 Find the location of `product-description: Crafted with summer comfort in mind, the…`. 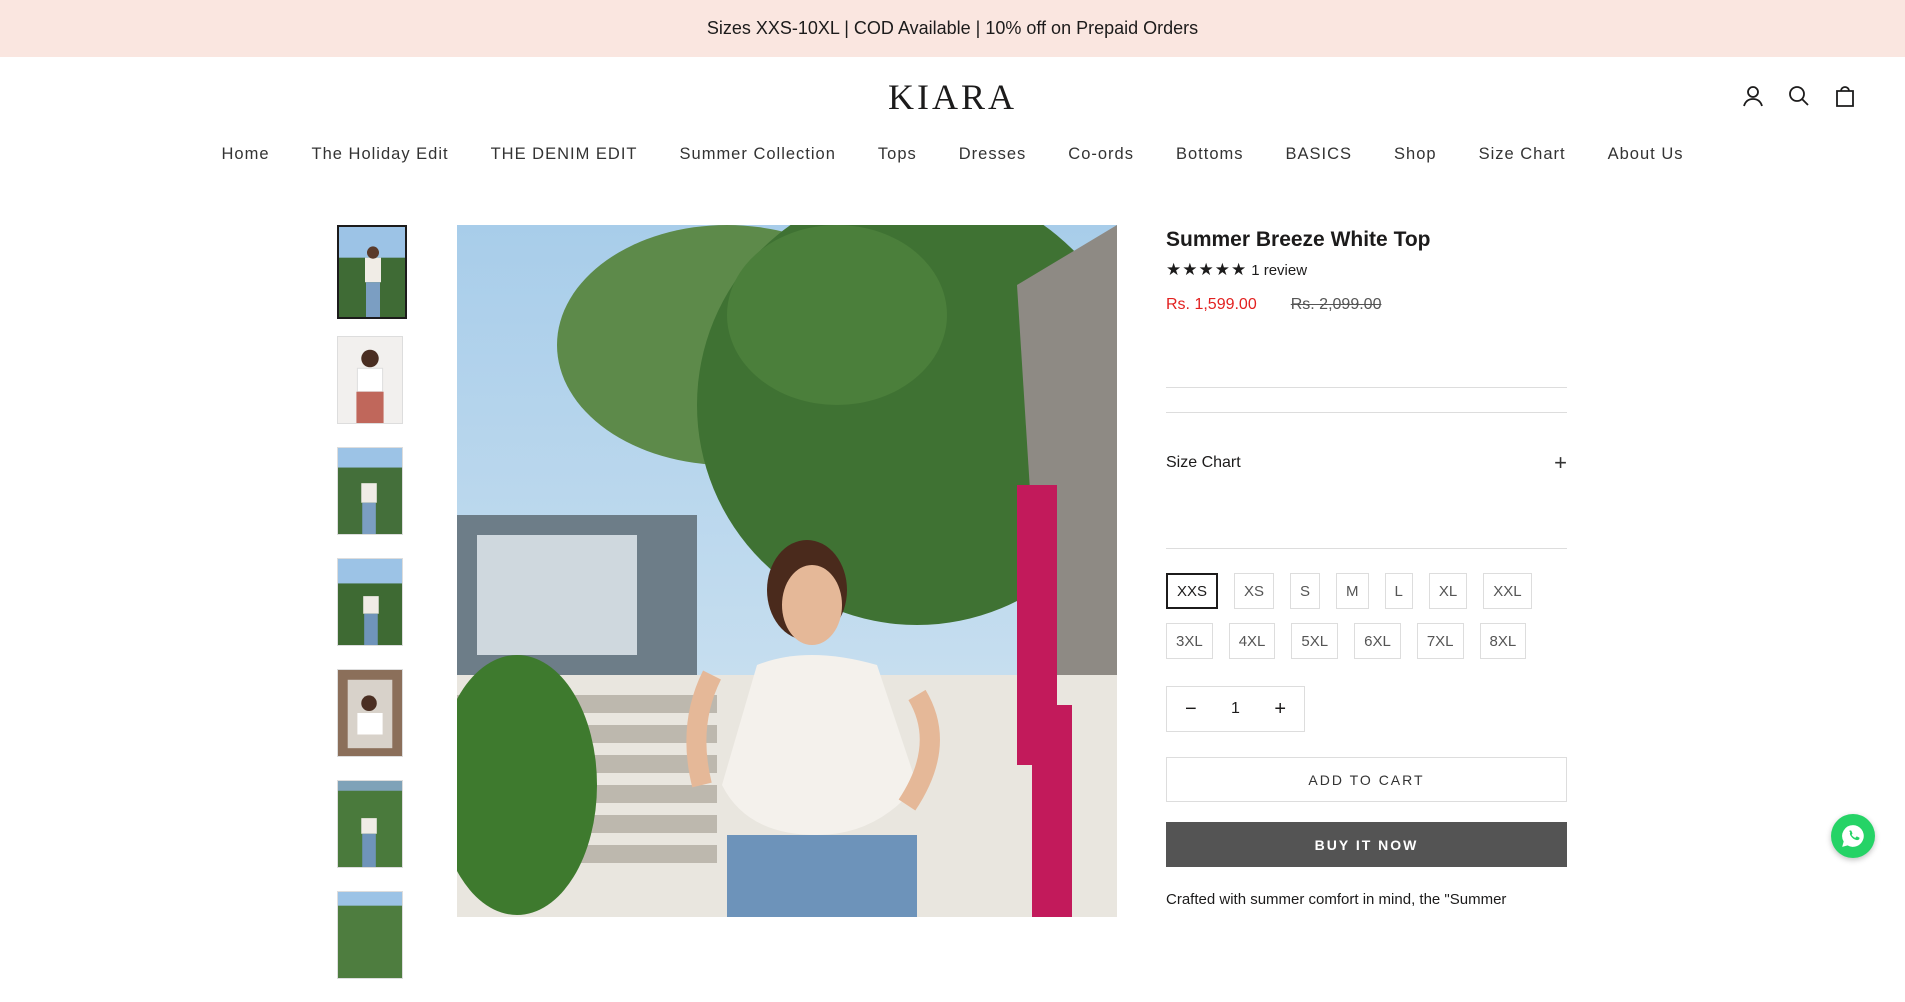

product-description: Crafted with summer comfort in mind, the… is located at coordinates (1336, 899).